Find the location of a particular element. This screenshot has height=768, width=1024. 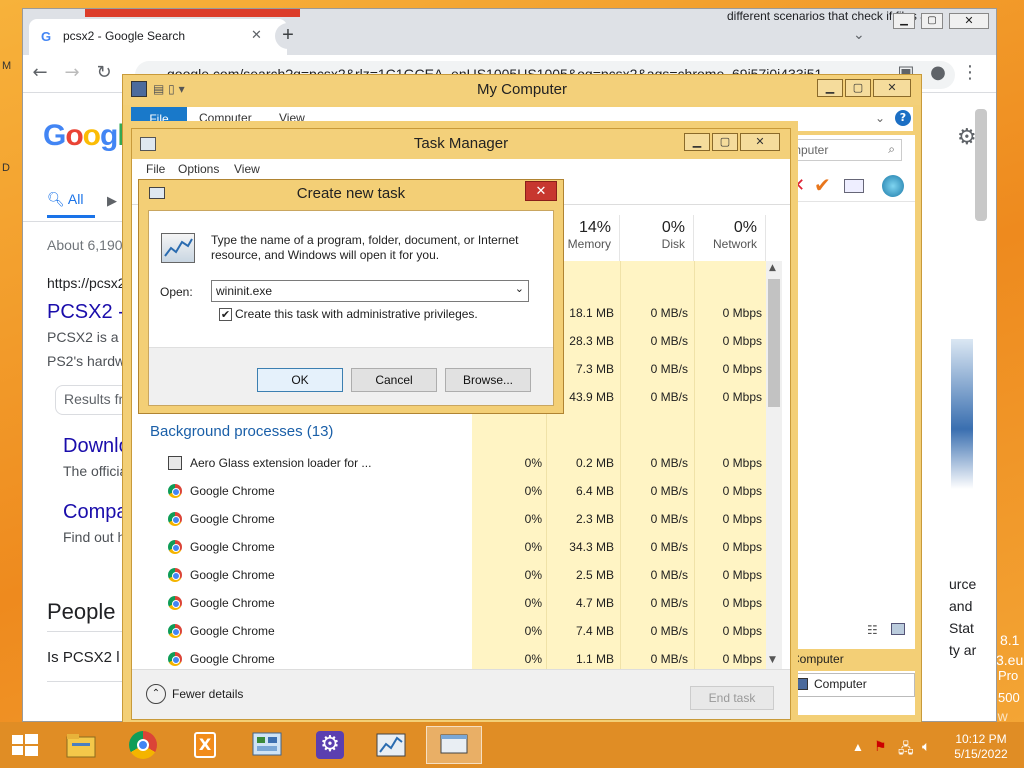

nav-item-computer: Computer is located at coordinates (852, 660).